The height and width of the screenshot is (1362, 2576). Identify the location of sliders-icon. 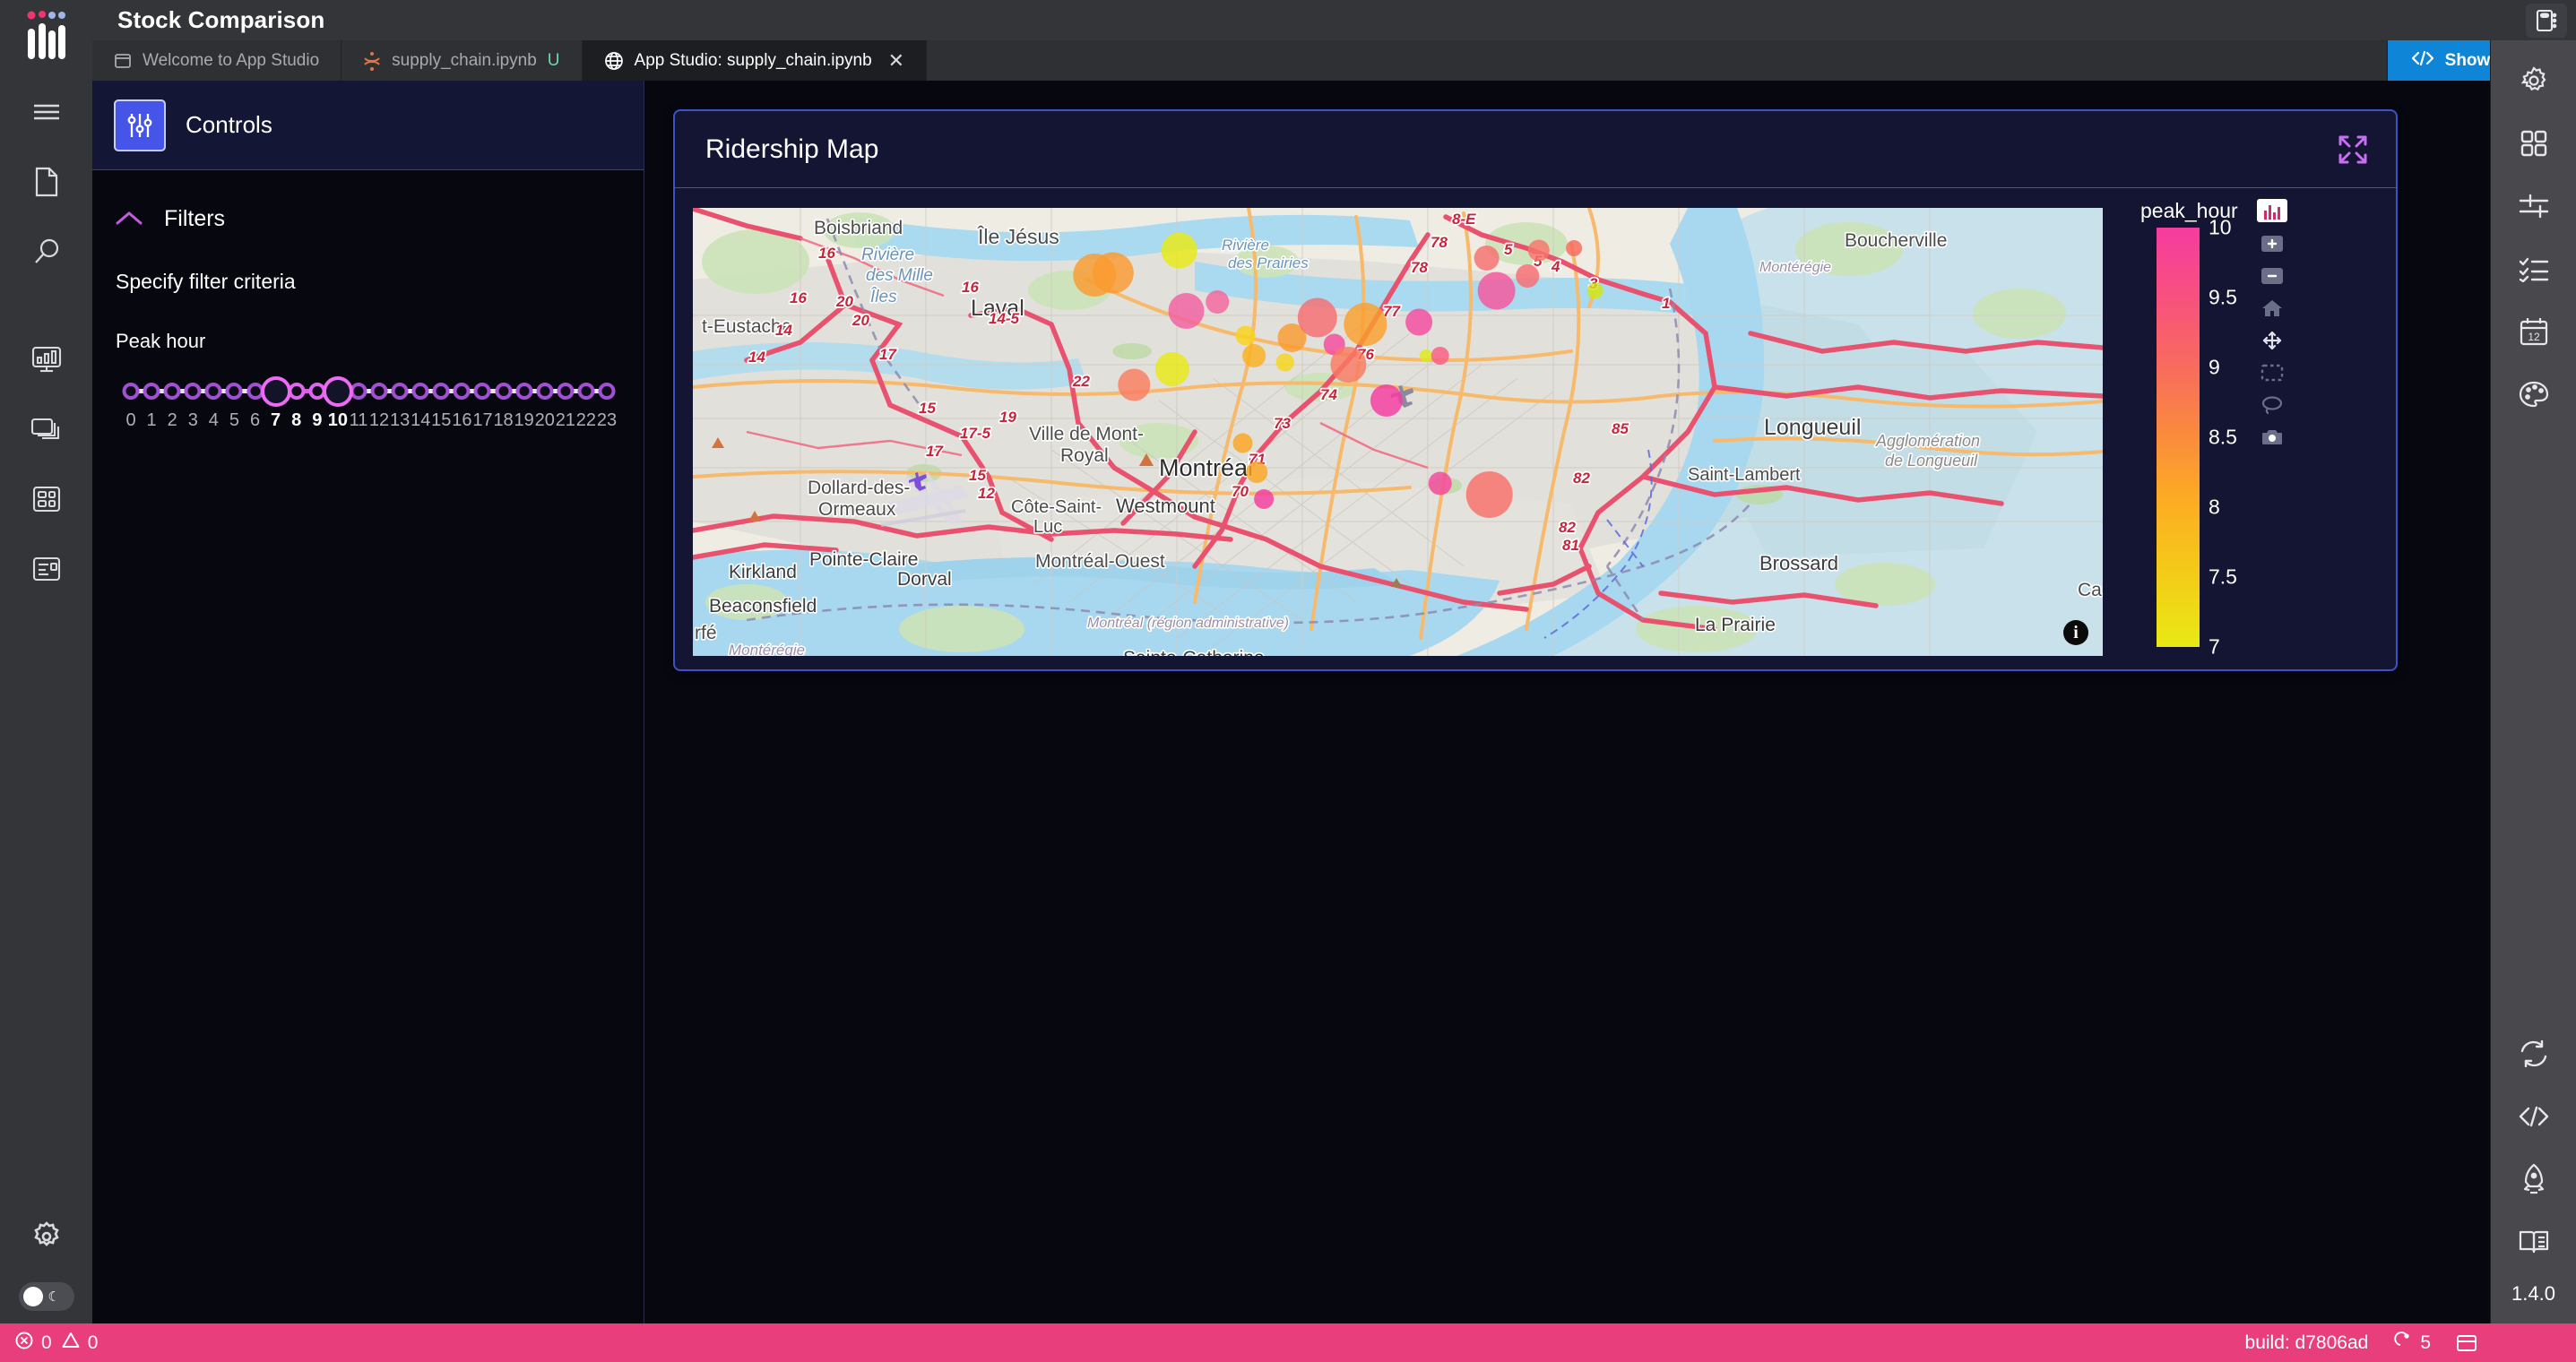
(2533, 206).